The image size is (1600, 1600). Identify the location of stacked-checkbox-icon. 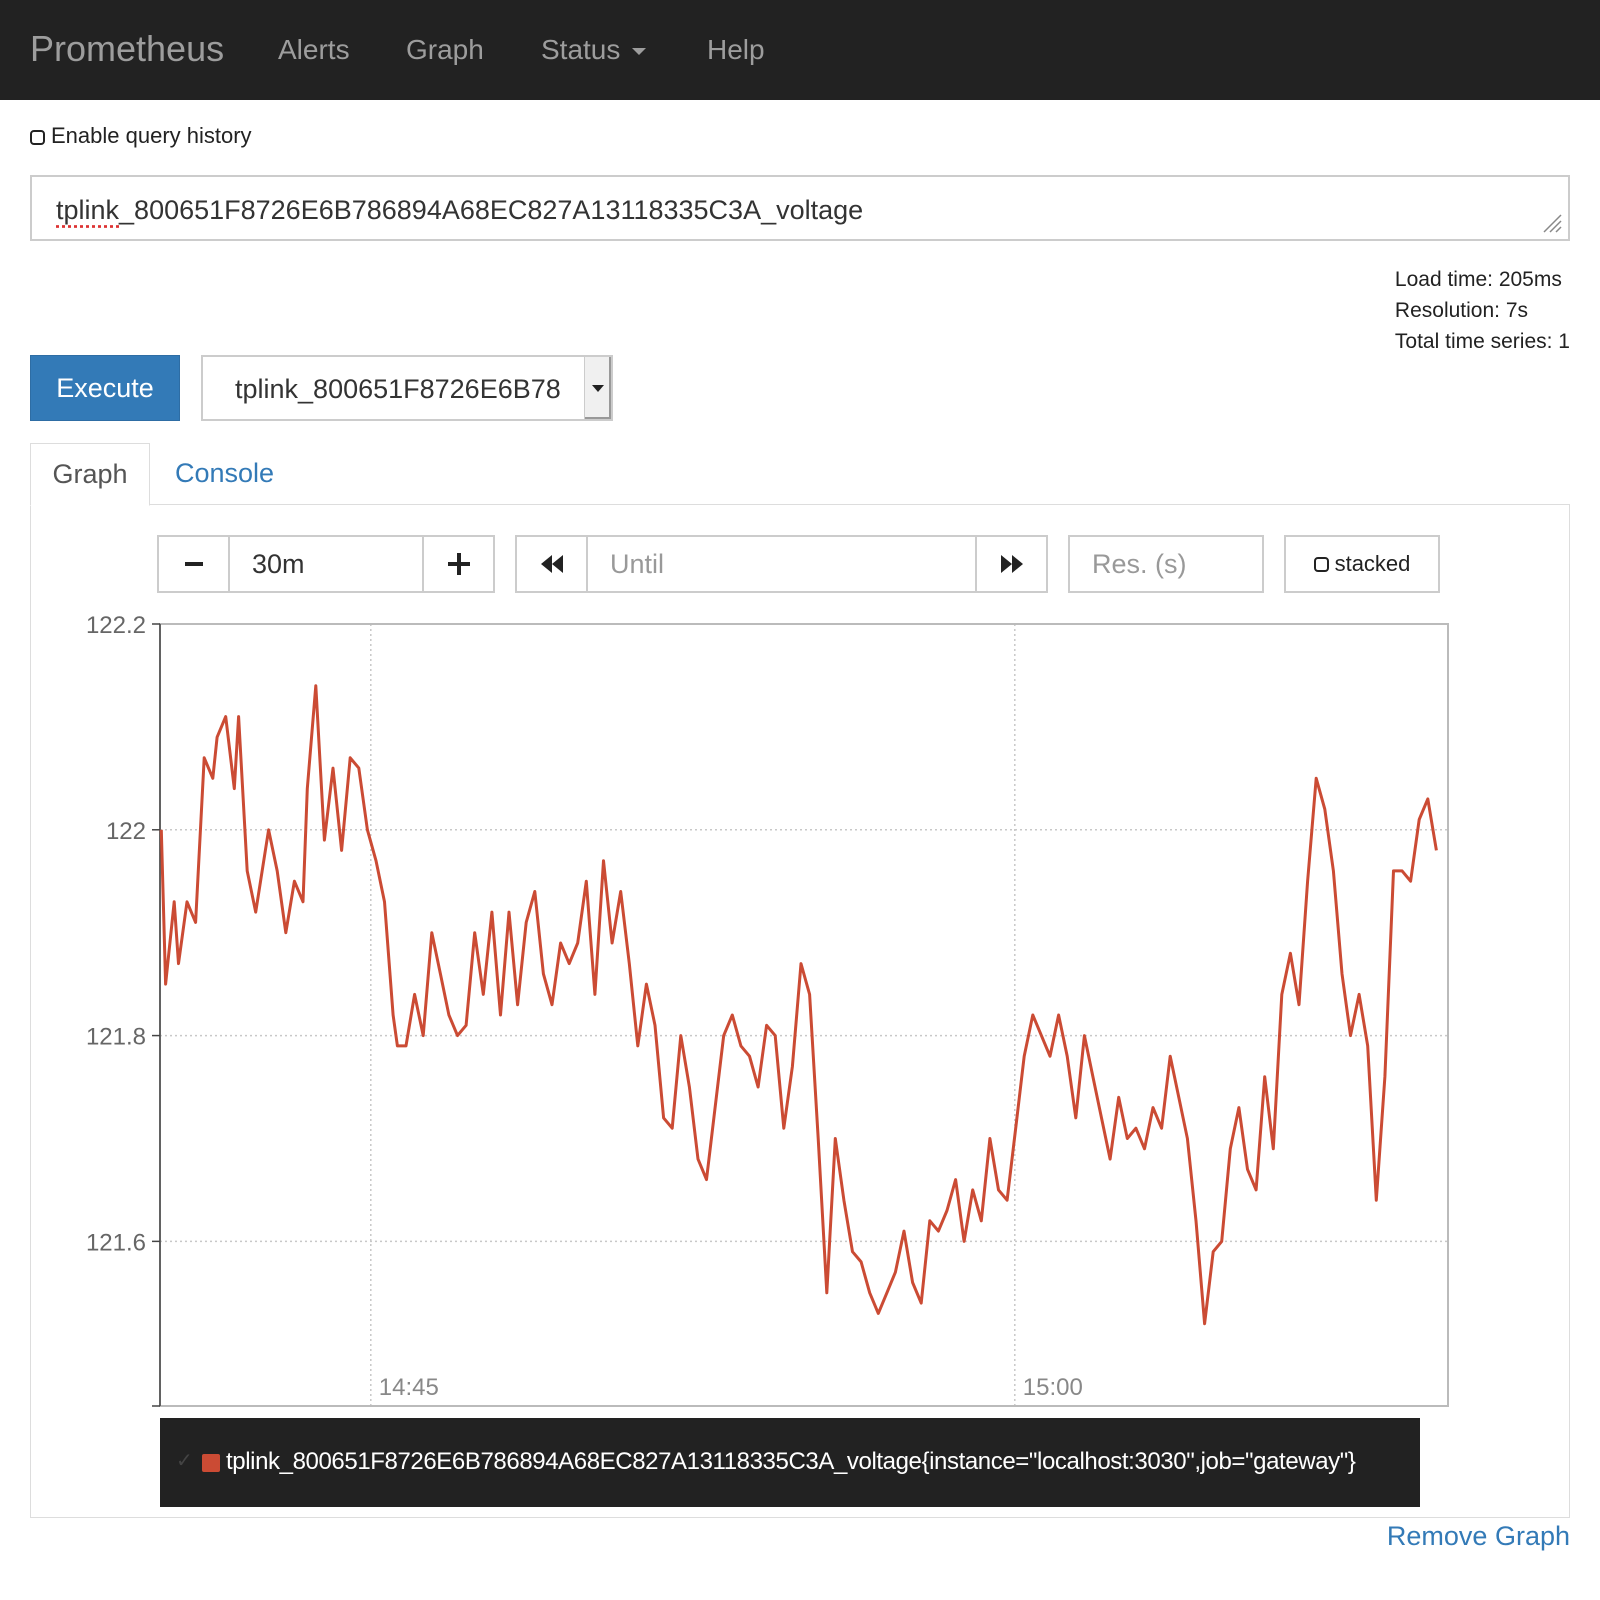
(1321, 564).